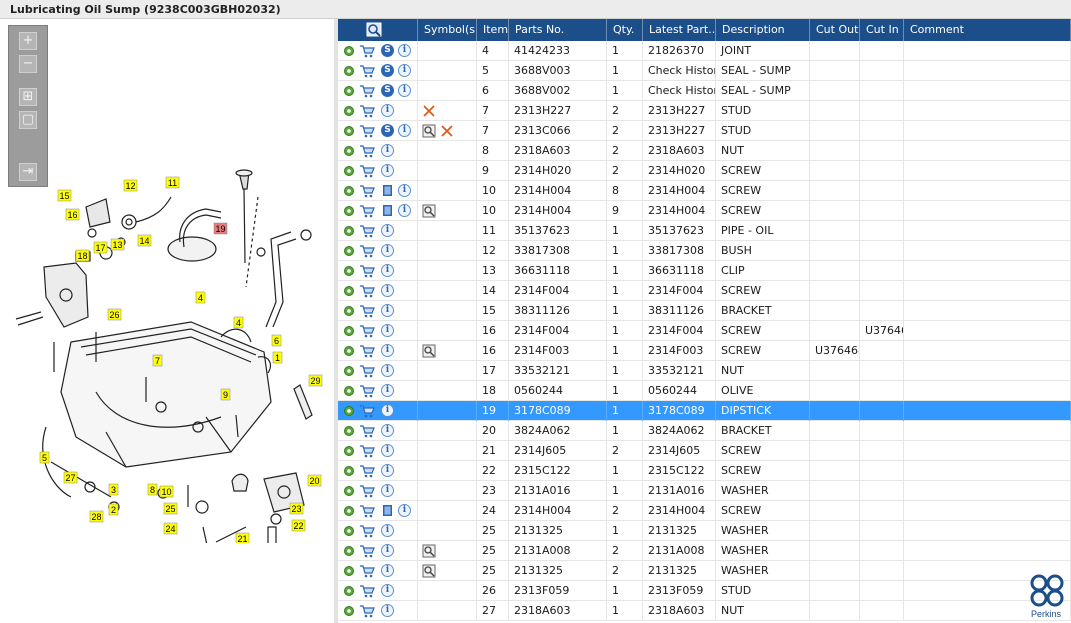 Image resolution: width=1071 pixels, height=623 pixels. Describe the element at coordinates (704, 71) in the screenshot. I see `table-row: Si 53688V0031Check HistorySEAL - SUMP` at that location.